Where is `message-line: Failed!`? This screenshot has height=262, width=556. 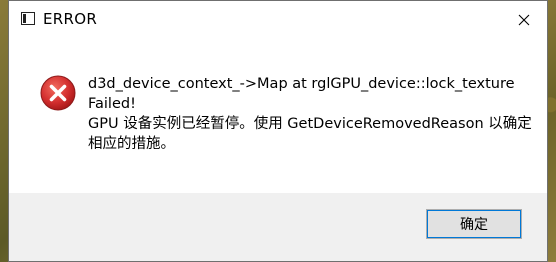 message-line: Failed! is located at coordinates (112, 104).